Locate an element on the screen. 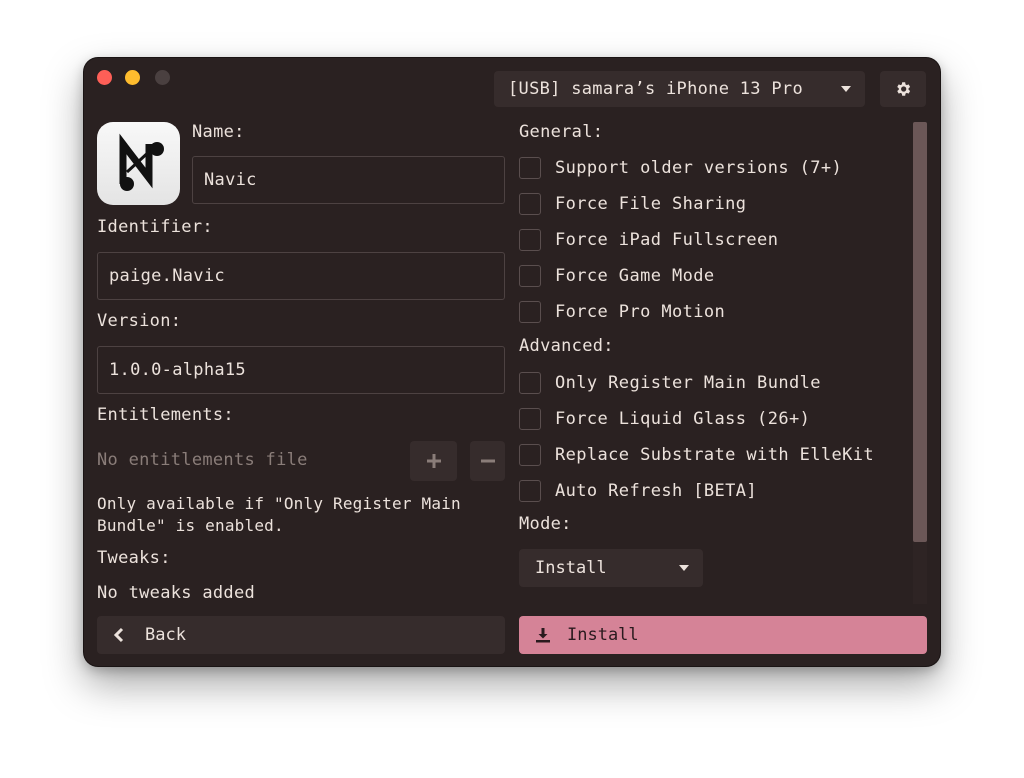 This screenshot has width=1024, height=778. option-label: Replace Substrate with ElleKit is located at coordinates (715, 455).